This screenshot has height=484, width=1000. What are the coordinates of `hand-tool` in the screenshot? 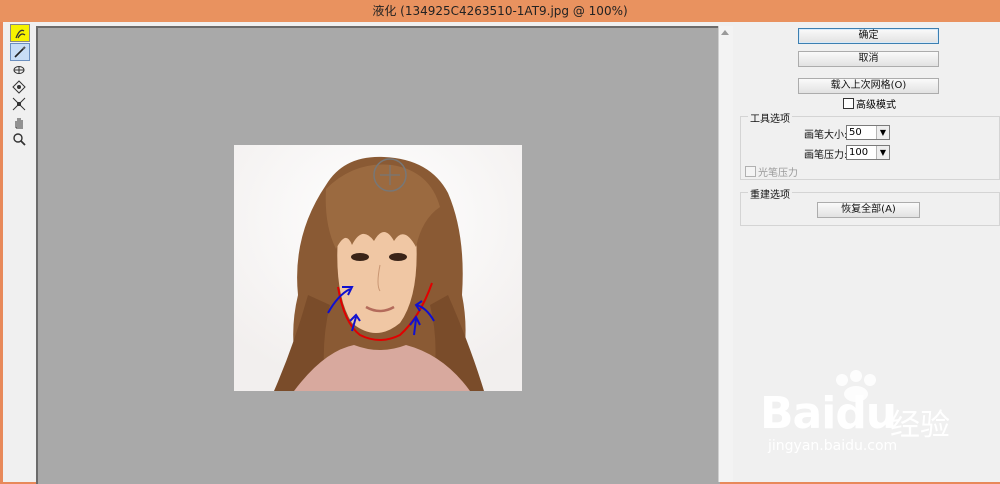 It's located at (19, 122).